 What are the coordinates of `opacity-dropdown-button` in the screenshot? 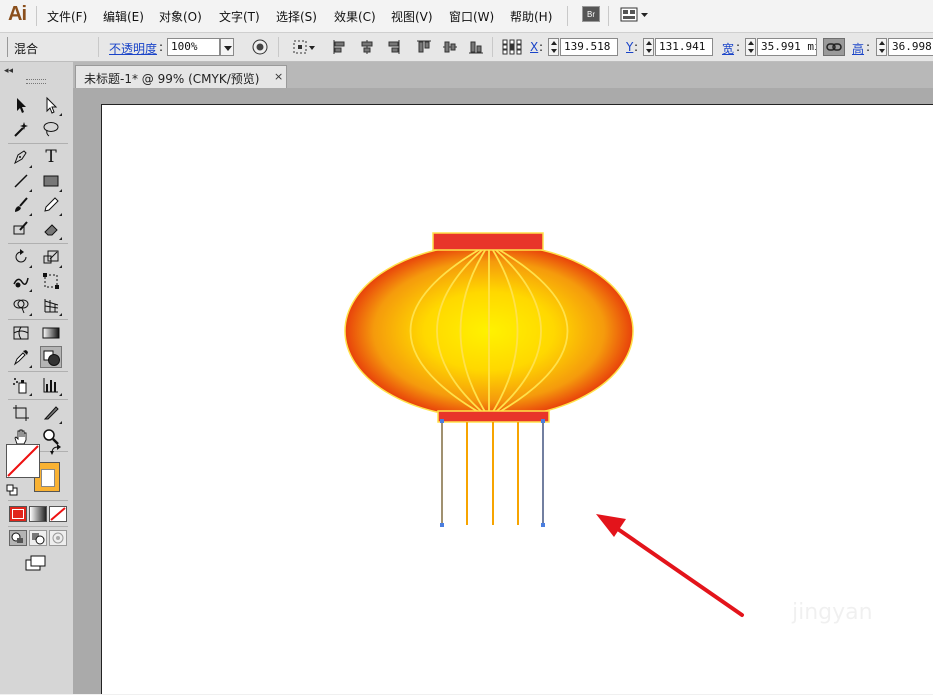 It's located at (227, 47).